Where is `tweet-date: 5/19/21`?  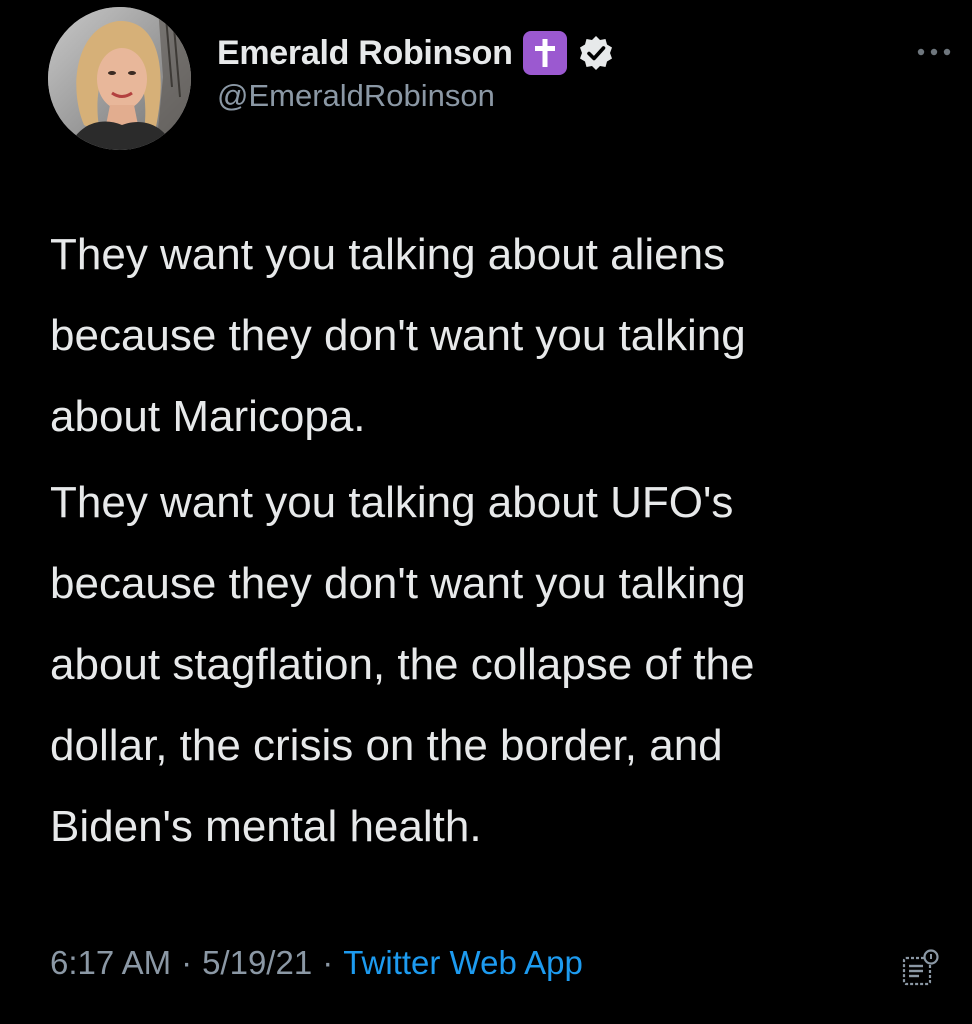 tweet-date: 5/19/21 is located at coordinates (257, 963).